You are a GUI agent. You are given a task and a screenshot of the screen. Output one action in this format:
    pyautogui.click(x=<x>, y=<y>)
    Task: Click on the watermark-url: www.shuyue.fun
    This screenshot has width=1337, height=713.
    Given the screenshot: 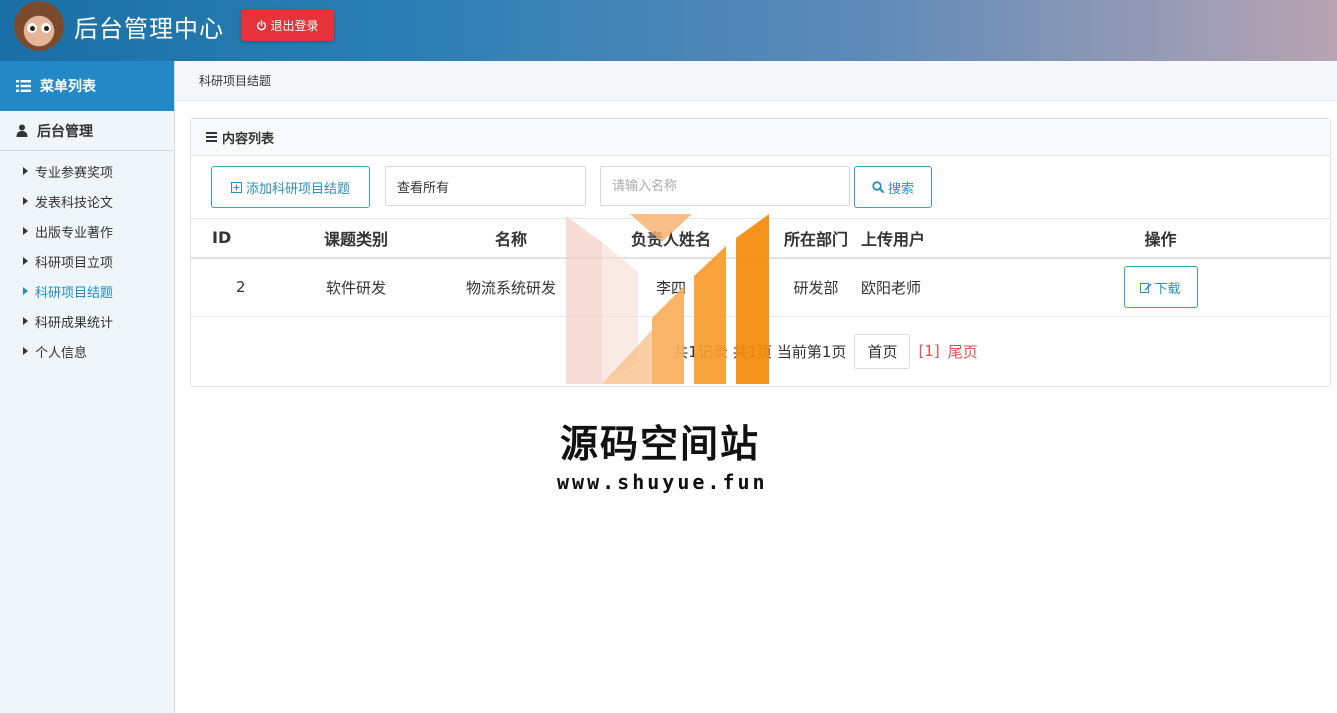 What is the action you would take?
    pyautogui.click(x=662, y=482)
    